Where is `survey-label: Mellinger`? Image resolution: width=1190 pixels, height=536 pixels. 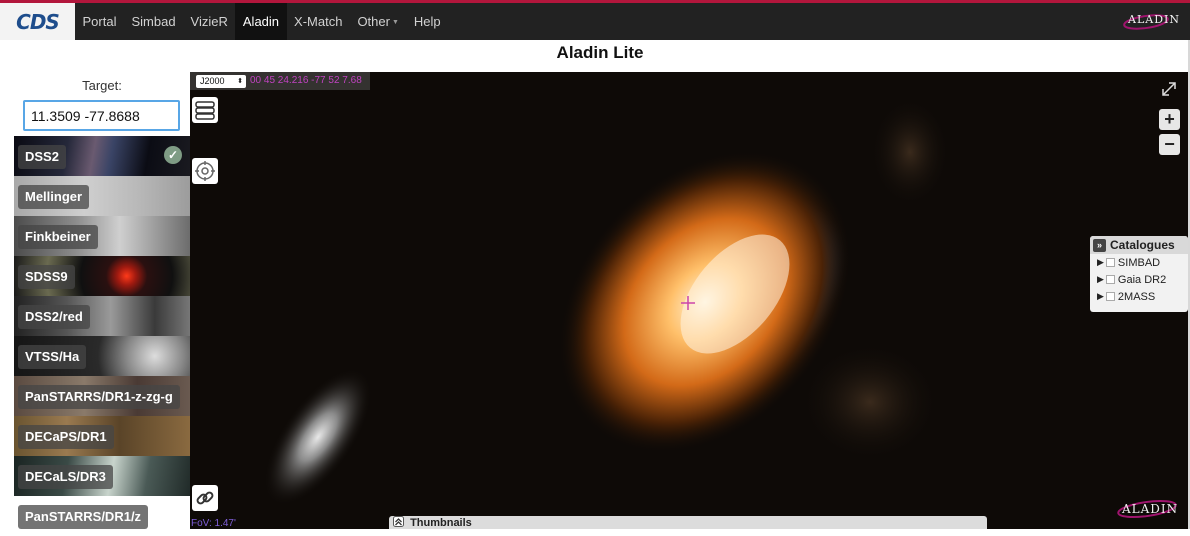 survey-label: Mellinger is located at coordinates (54, 197).